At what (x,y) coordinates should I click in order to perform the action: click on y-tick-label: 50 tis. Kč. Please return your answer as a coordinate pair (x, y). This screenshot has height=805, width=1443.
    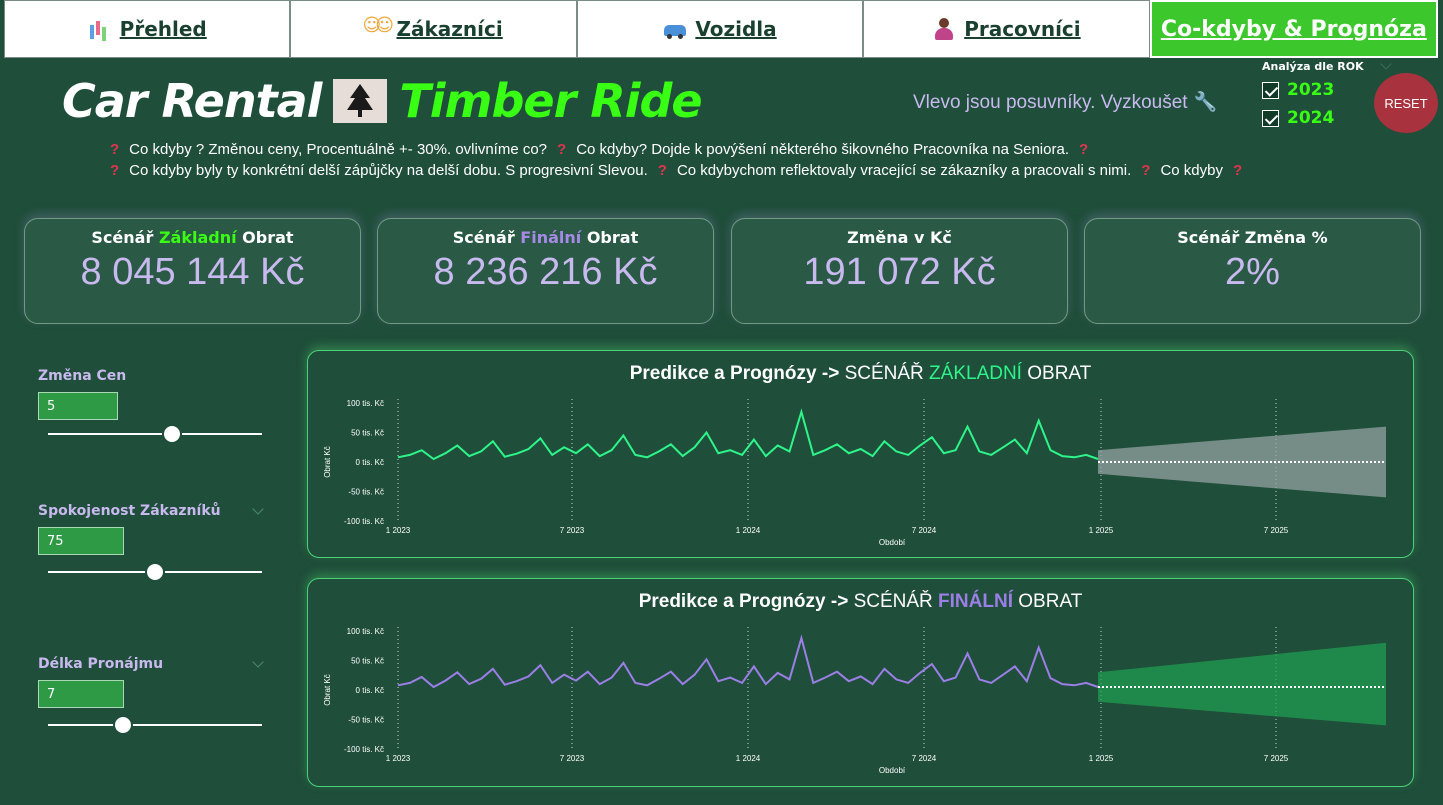
    Looking at the image, I should click on (367, 433).